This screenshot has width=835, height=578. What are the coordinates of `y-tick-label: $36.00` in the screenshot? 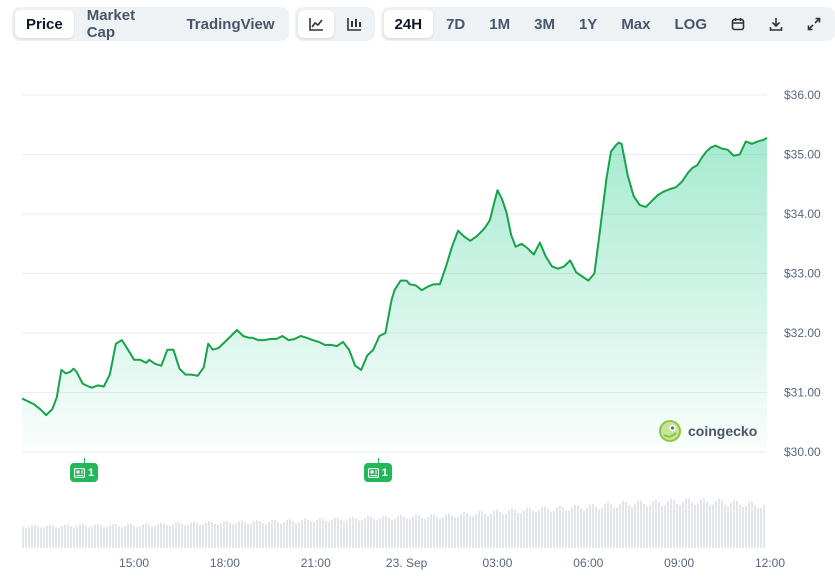 It's located at (802, 95).